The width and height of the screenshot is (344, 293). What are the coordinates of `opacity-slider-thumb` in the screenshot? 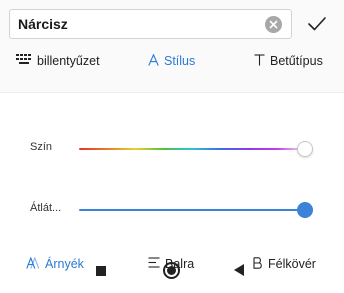 It's located at (305, 210).